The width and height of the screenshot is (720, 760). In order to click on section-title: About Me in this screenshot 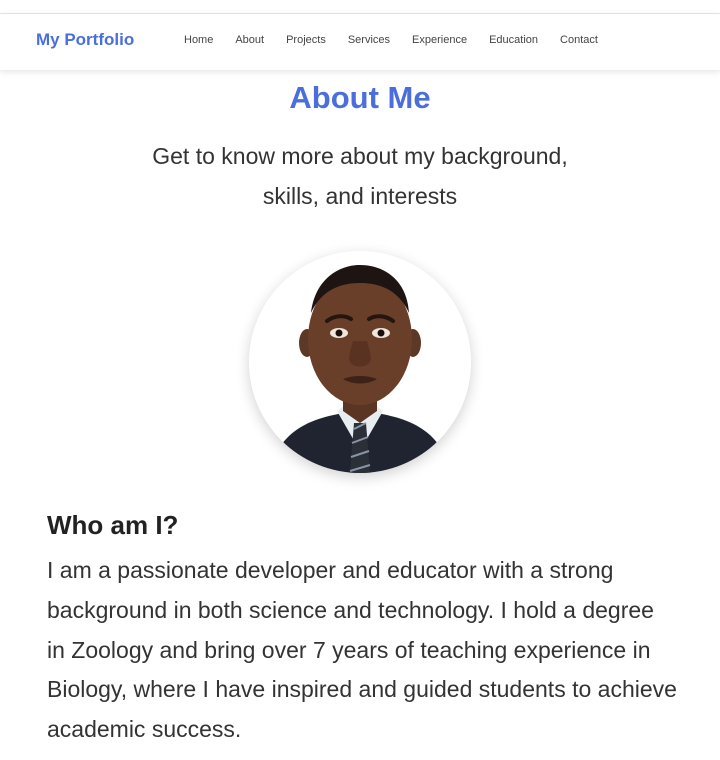, I will do `click(360, 97)`.